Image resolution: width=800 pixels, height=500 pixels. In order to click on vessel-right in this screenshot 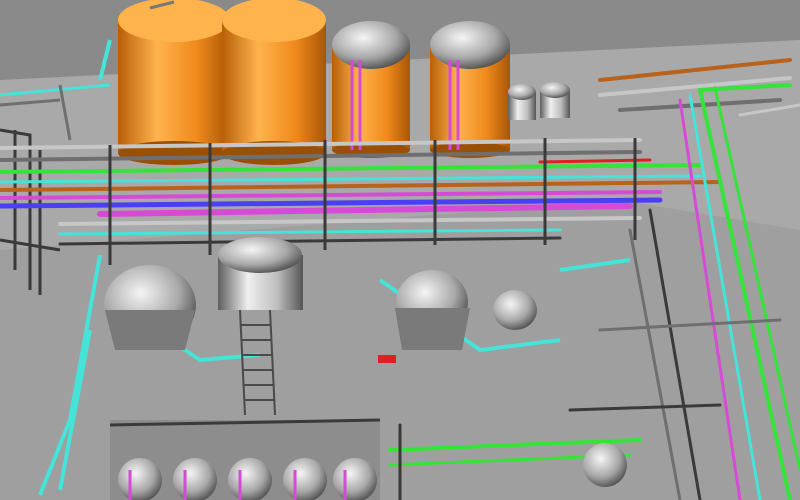, I will do `click(432, 310)`.